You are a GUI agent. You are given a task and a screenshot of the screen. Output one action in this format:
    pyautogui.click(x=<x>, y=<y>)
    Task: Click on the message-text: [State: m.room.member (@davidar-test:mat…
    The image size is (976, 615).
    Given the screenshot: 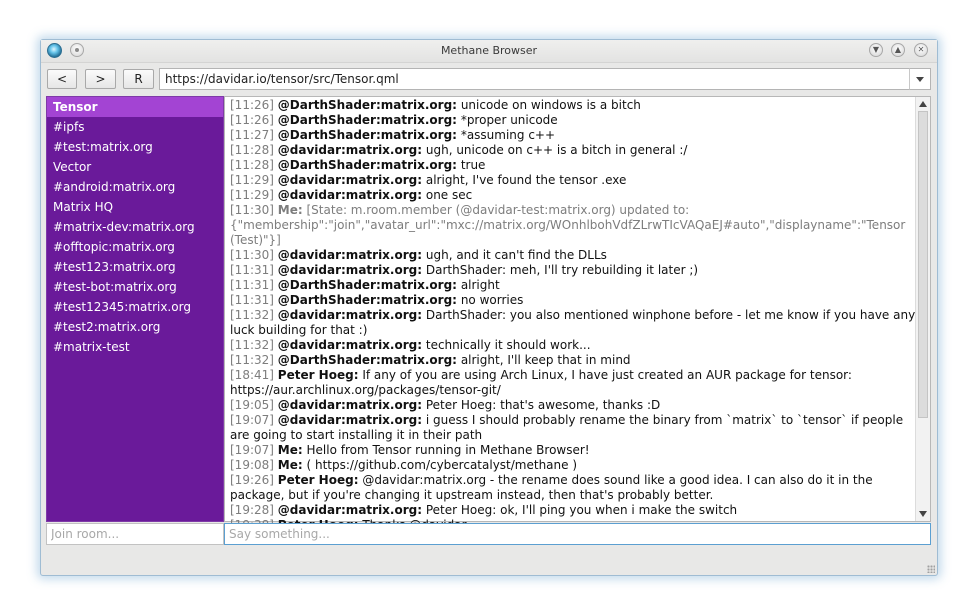 What is the action you would take?
    pyautogui.click(x=568, y=225)
    